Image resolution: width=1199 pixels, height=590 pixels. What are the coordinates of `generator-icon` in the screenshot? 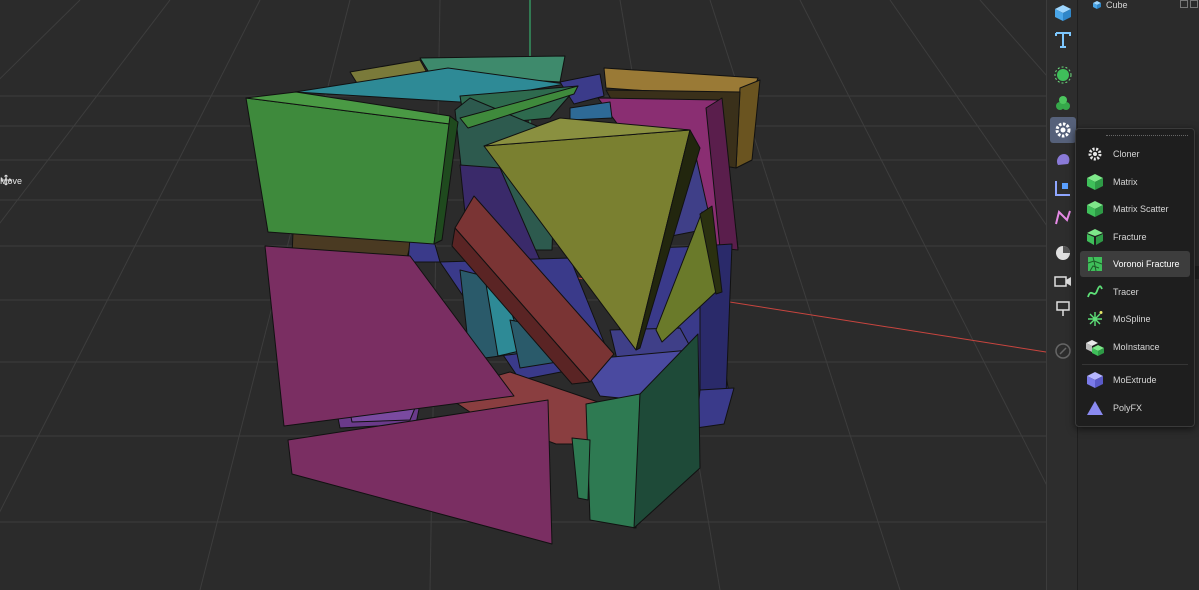 It's located at (1063, 75).